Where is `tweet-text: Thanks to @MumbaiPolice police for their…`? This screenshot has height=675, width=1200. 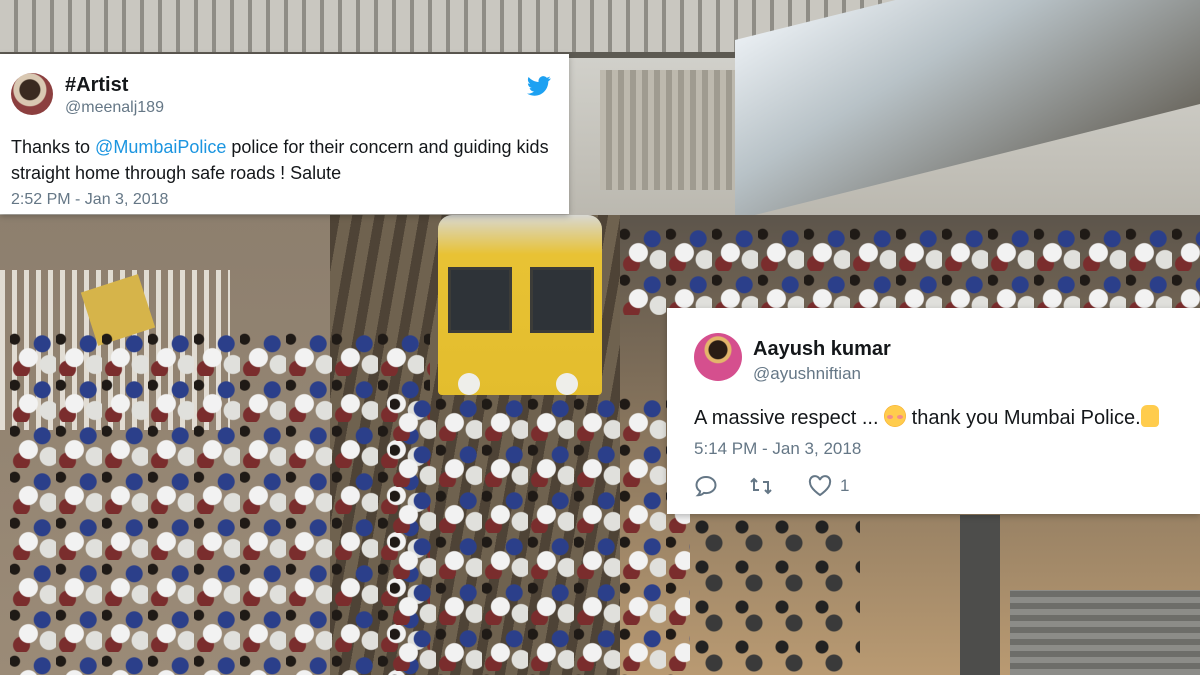
tweet-text: Thanks to @MumbaiPolice police for their… is located at coordinates (283, 160).